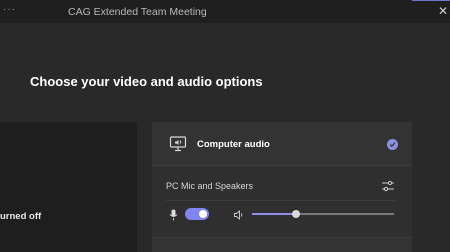  What do you see at coordinates (146, 81) in the screenshot?
I see `page-title: Choose your video and audio options` at bounding box center [146, 81].